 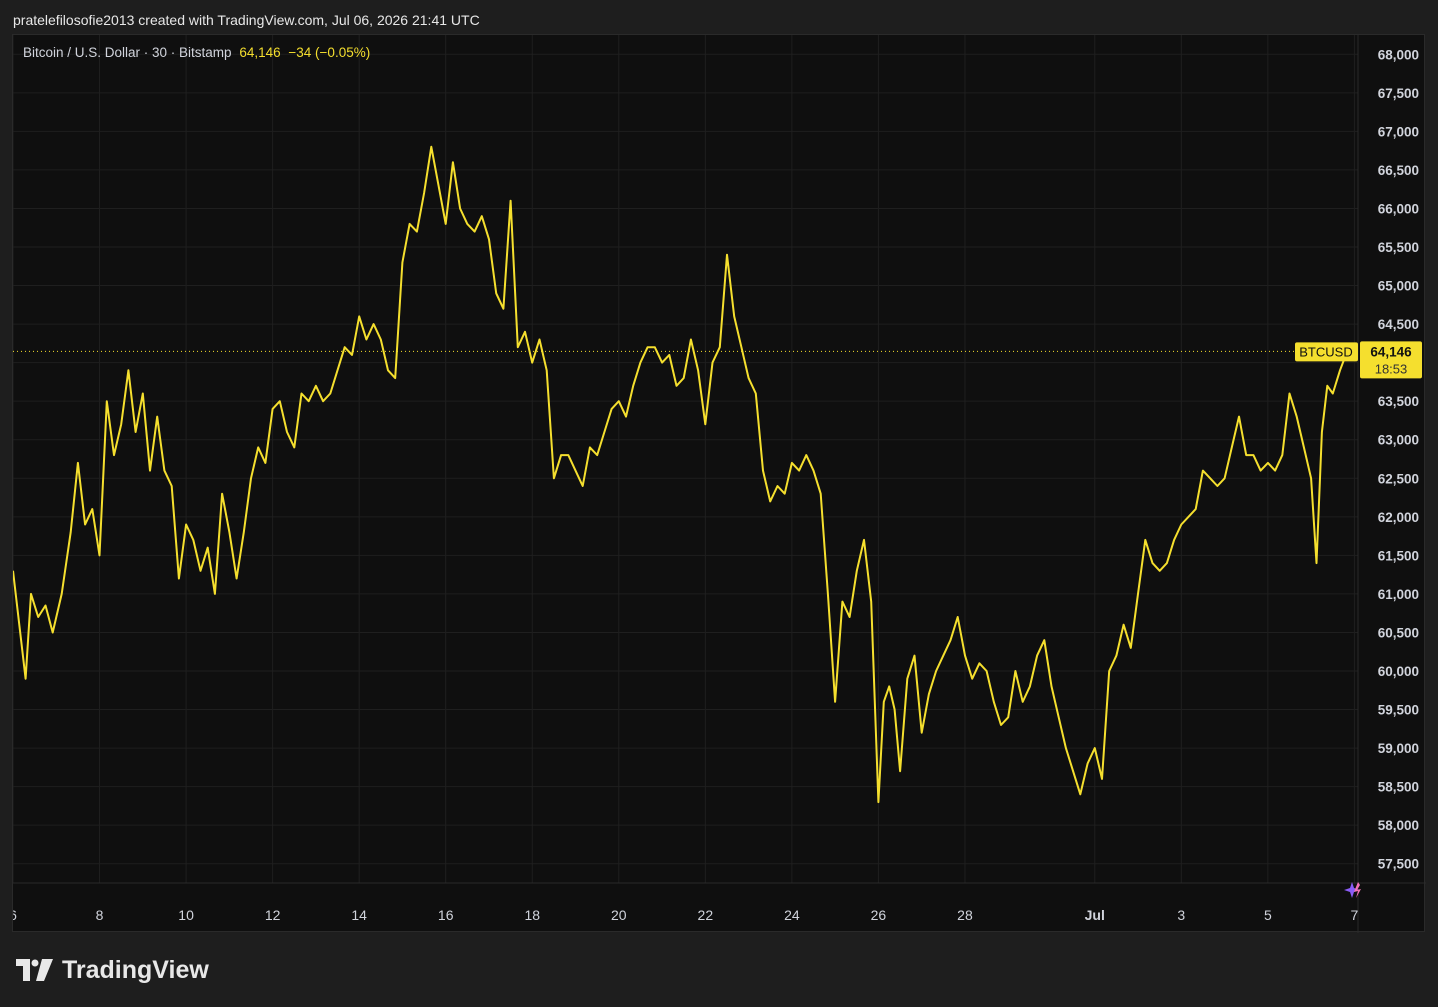 I want to click on time-tick-label: 7, so click(x=1354, y=915).